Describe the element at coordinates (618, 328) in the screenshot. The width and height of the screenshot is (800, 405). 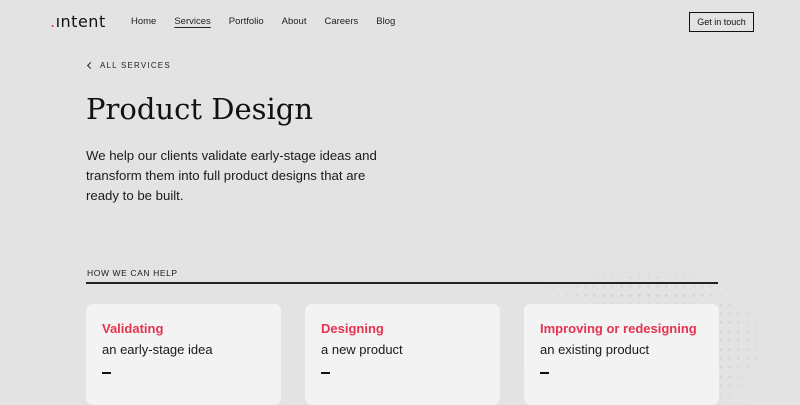
I see `card-title: Improving or redesigning` at that location.